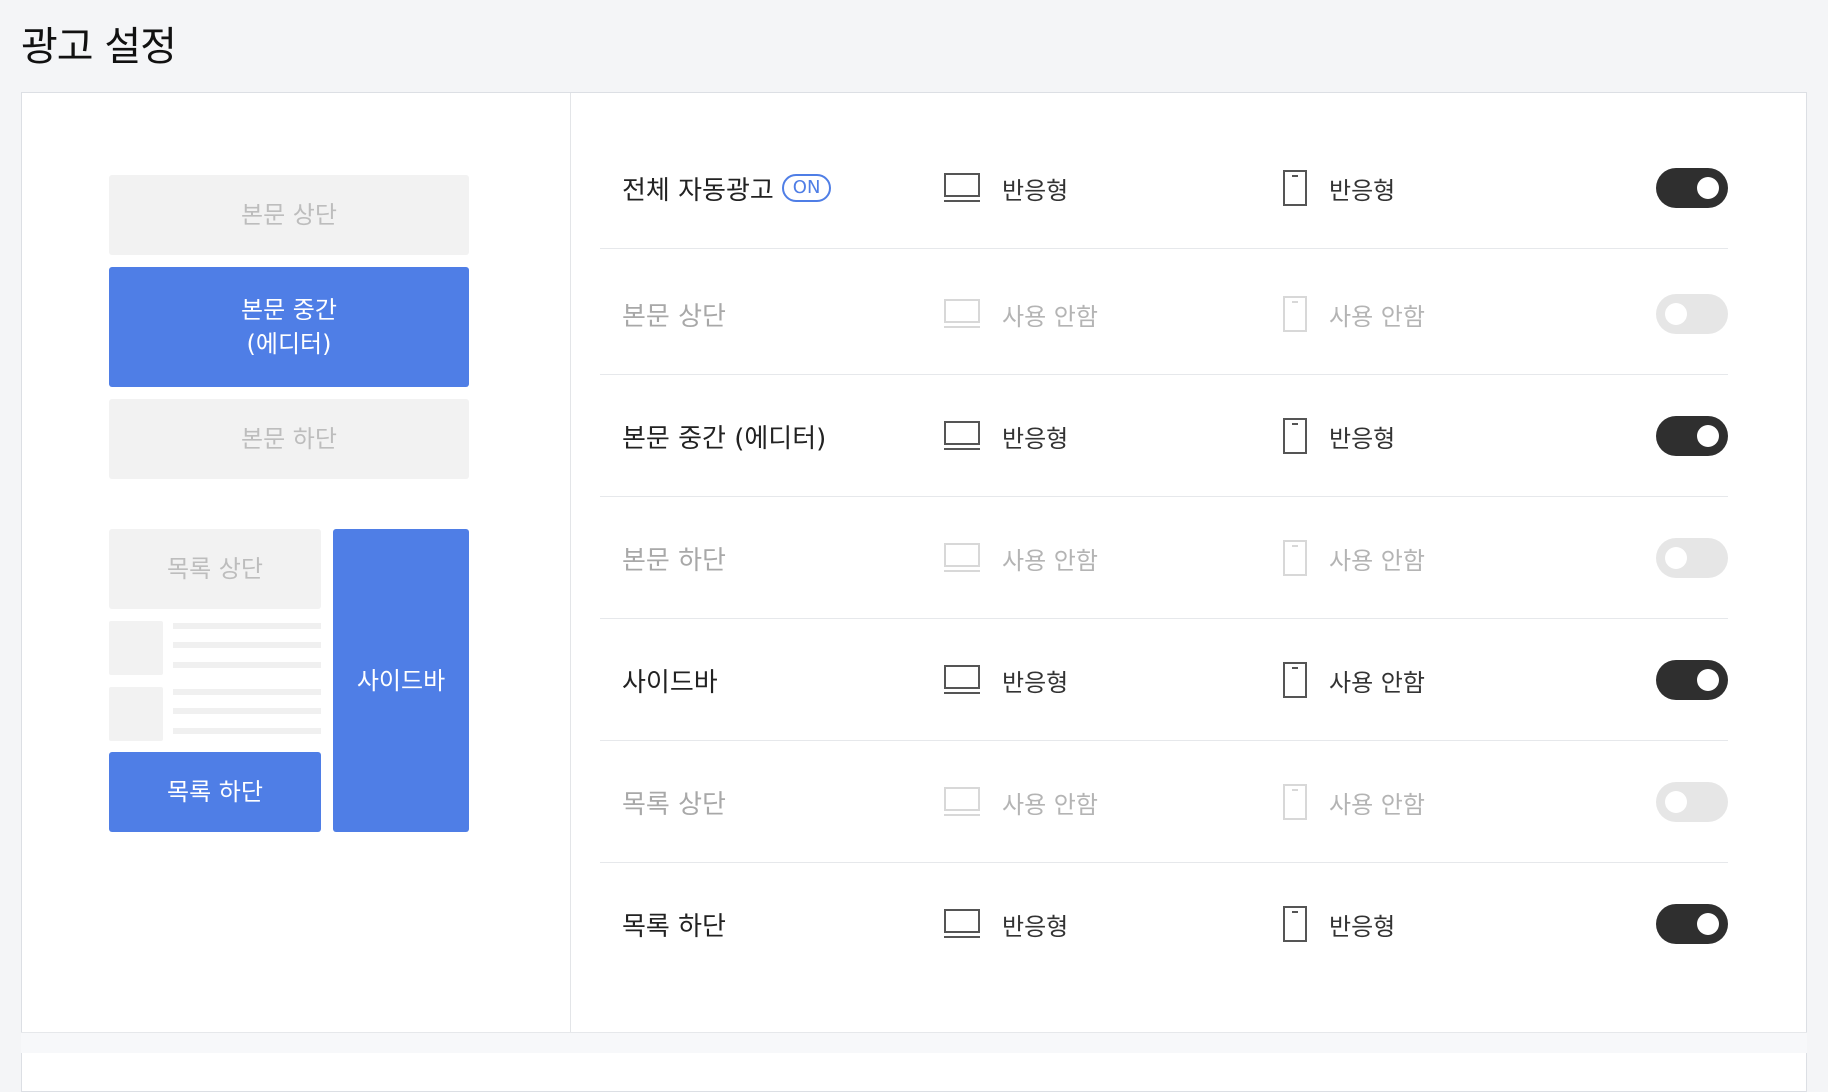 This screenshot has height=1092, width=1828. I want to click on preview-body-middle-label-2: (에디터), so click(289, 344).